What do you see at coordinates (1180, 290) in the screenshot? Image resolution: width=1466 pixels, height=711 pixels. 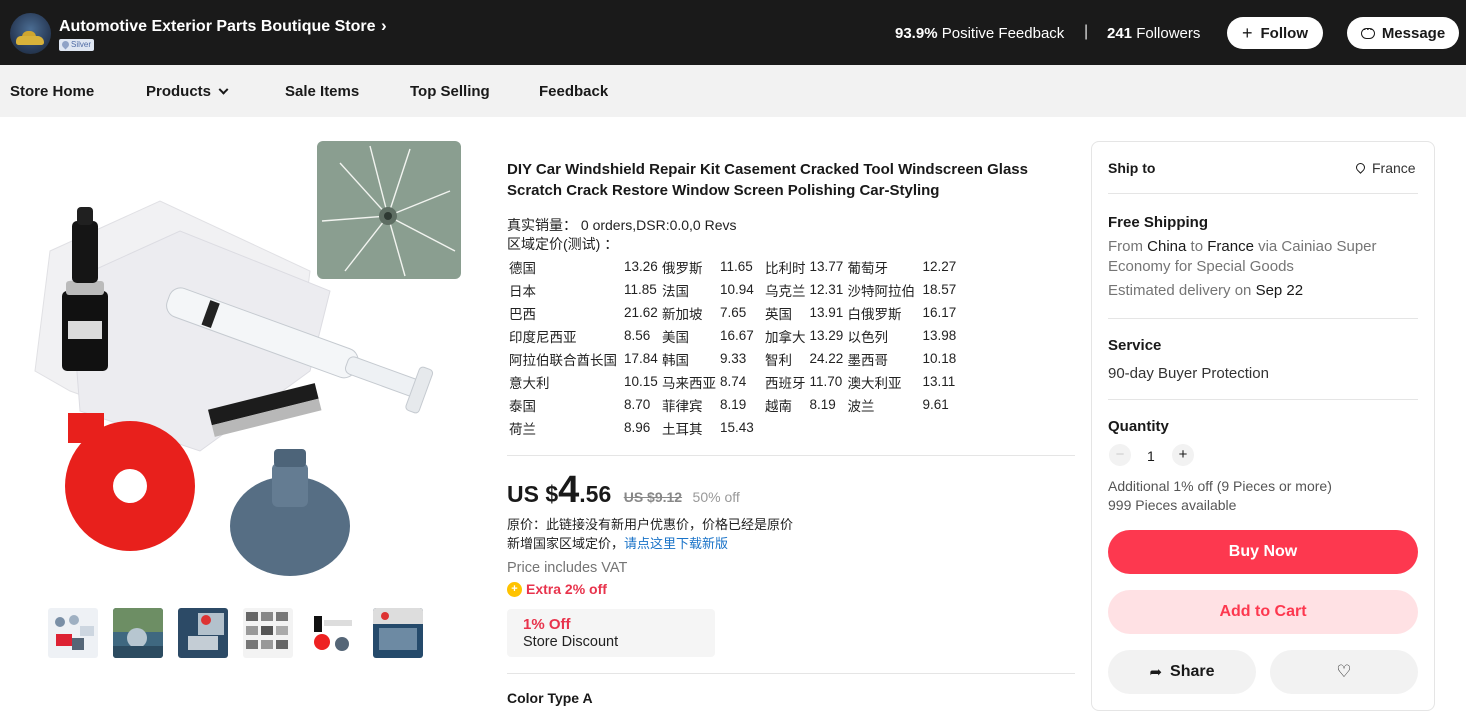 I see `delivery-prefix: Estimated delivery on` at bounding box center [1180, 290].